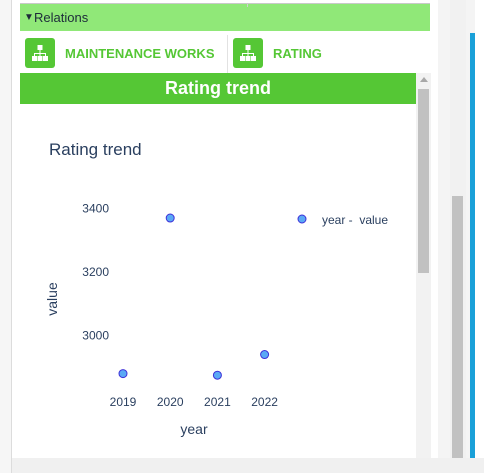  What do you see at coordinates (328, 52) in the screenshot?
I see `tab-rating: RATING` at bounding box center [328, 52].